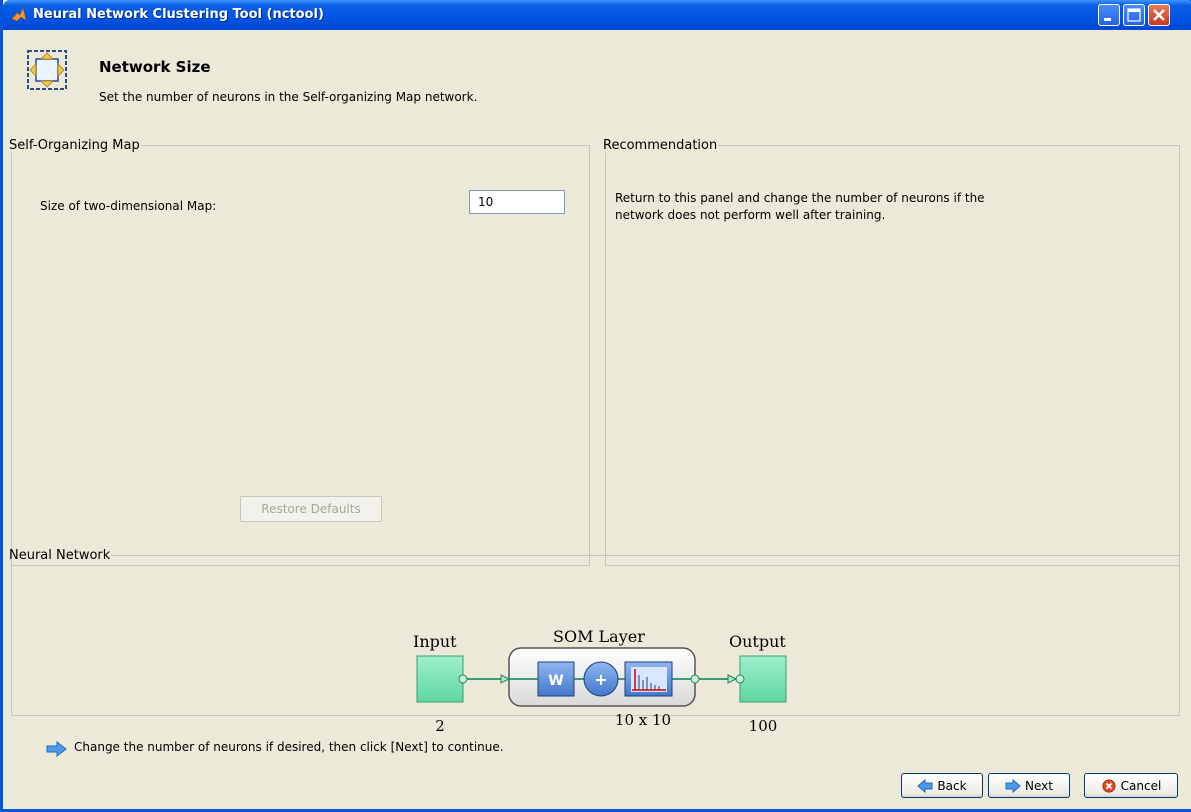 The image size is (1191, 812). I want to click on cancel-icon, so click(1109, 785).